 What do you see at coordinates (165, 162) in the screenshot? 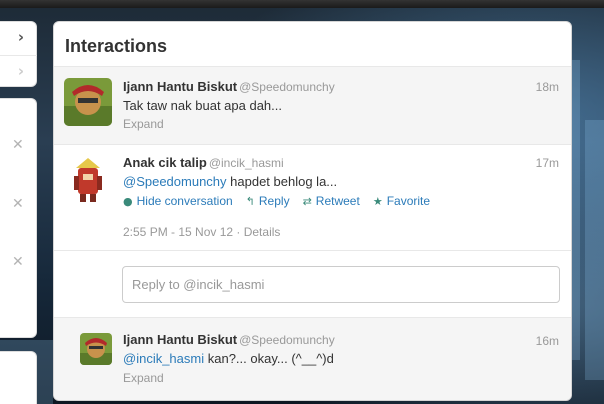
I see `author-name: Anak cik talip` at bounding box center [165, 162].